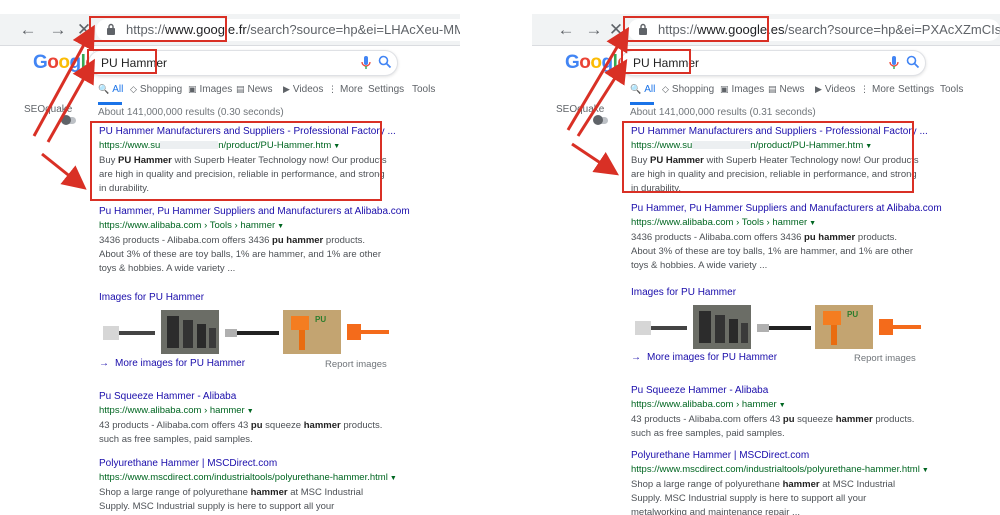  Describe the element at coordinates (596, 63) in the screenshot. I see `google-logo: Google` at that location.